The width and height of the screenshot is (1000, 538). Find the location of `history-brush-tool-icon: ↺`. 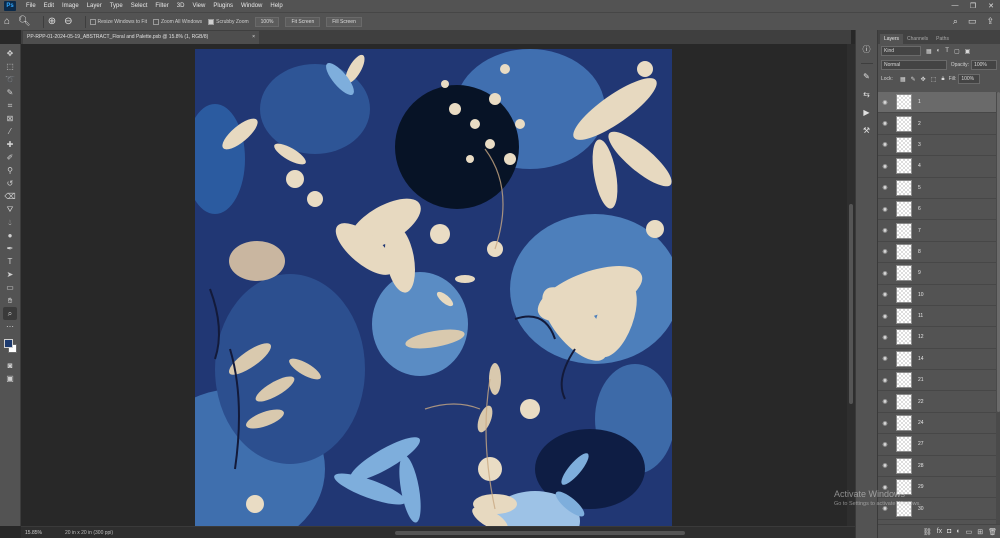

history-brush-tool-icon: ↺ is located at coordinates (10, 183).